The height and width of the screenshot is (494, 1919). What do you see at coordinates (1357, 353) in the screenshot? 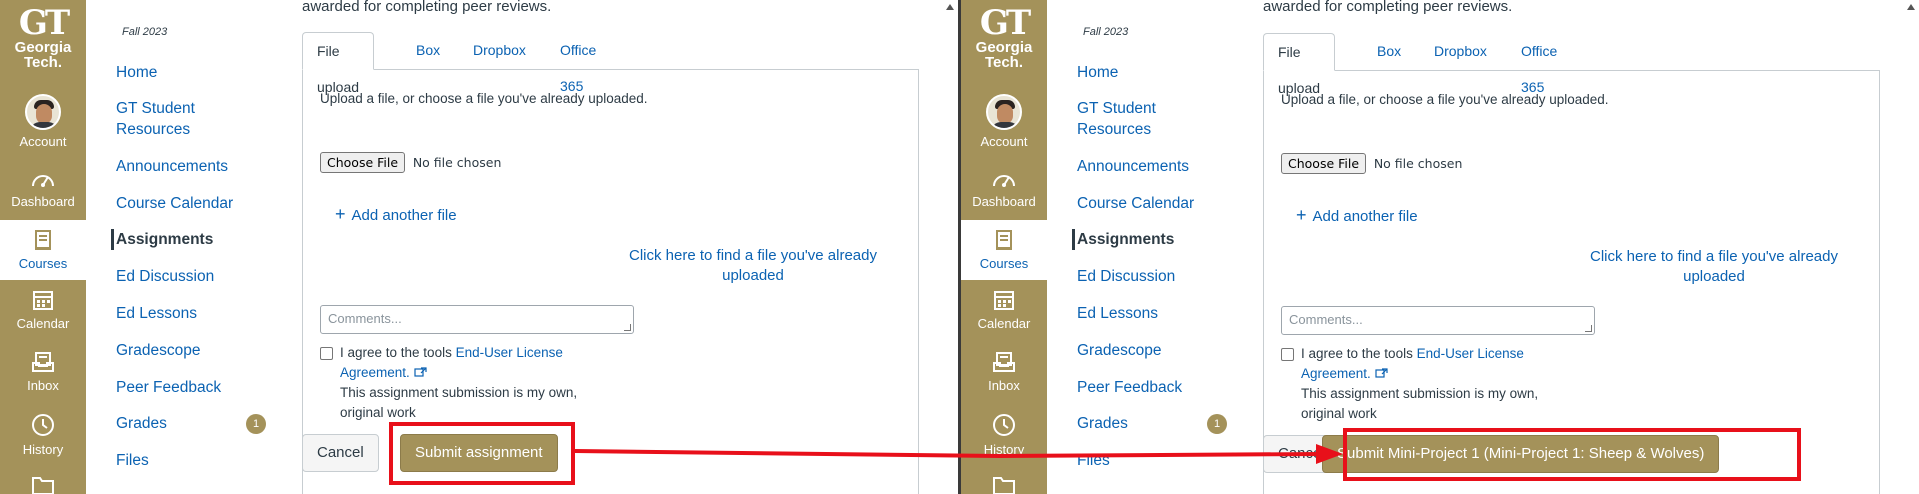
I see `agree-prefix: I agree to the tools` at bounding box center [1357, 353].